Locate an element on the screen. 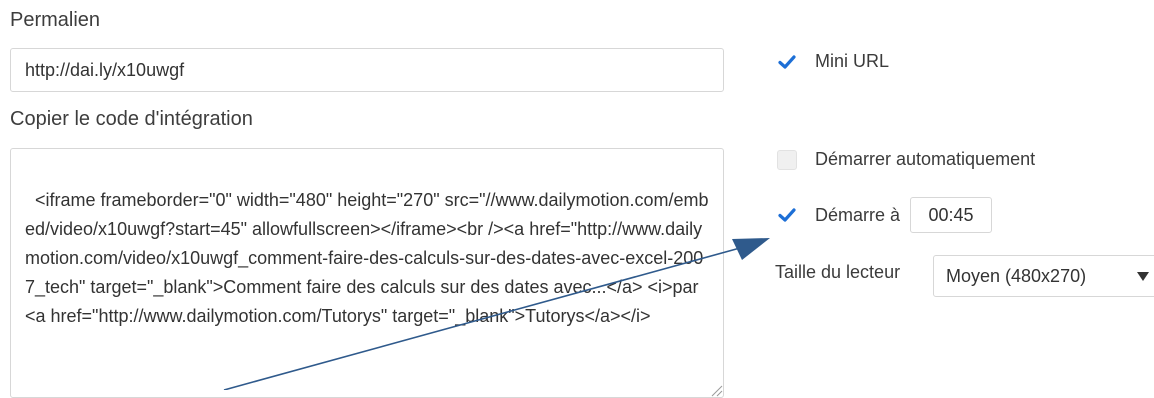  autoplay-option: Démarrer automatiquement is located at coordinates (906, 159).